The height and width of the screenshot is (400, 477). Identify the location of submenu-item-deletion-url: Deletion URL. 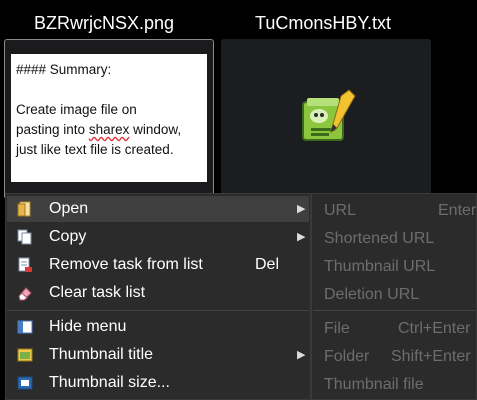
(394, 295).